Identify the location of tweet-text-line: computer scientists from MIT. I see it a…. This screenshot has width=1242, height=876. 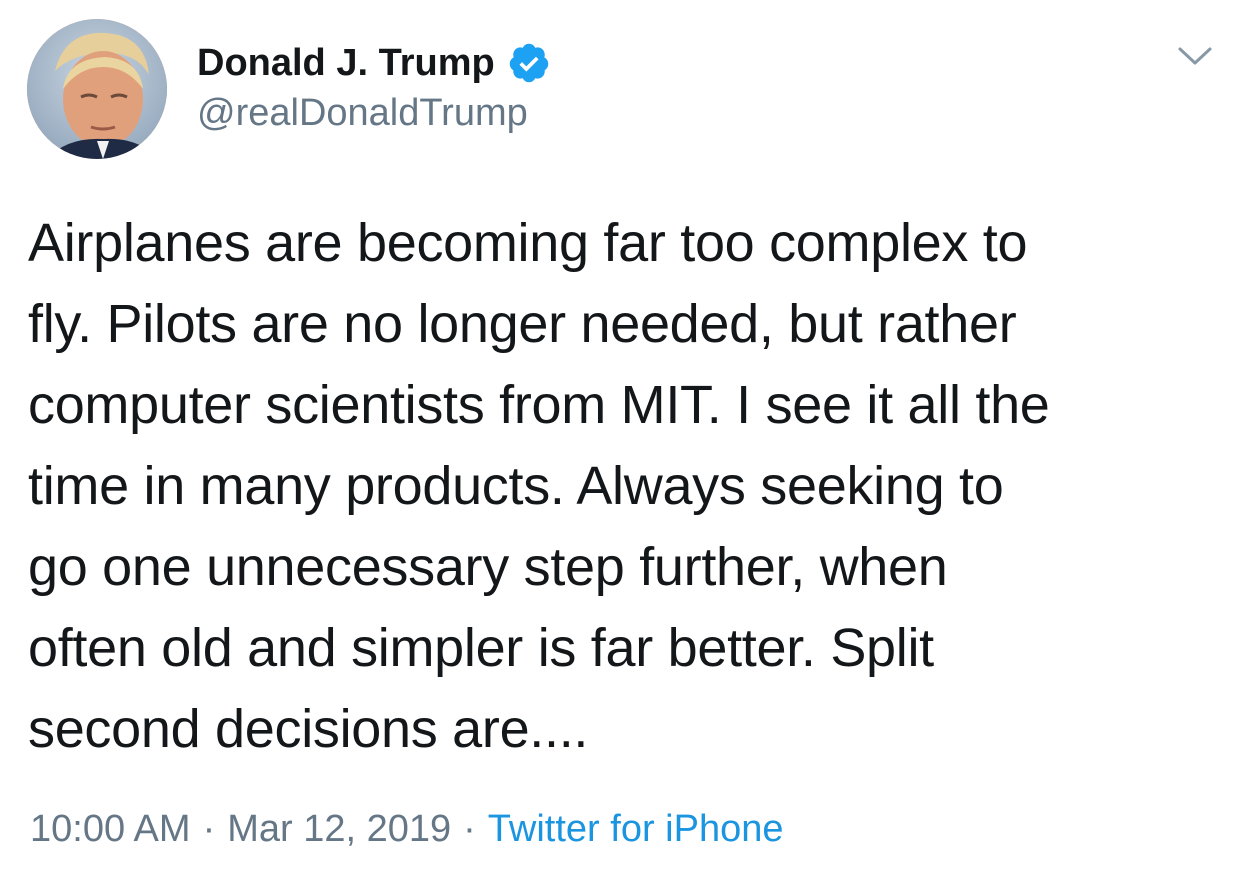
(539, 405).